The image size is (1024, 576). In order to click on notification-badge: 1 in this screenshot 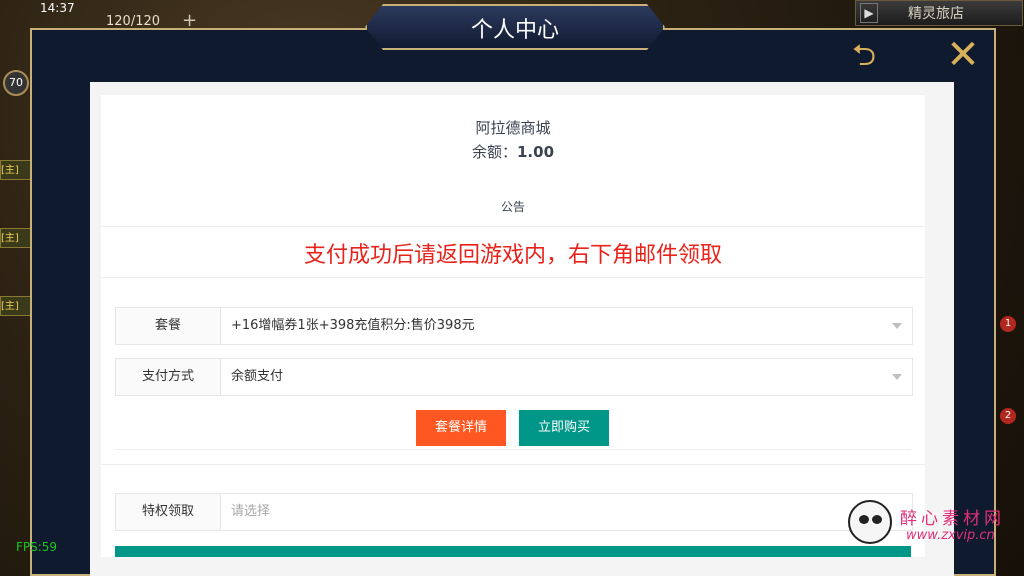, I will do `click(1008, 324)`.